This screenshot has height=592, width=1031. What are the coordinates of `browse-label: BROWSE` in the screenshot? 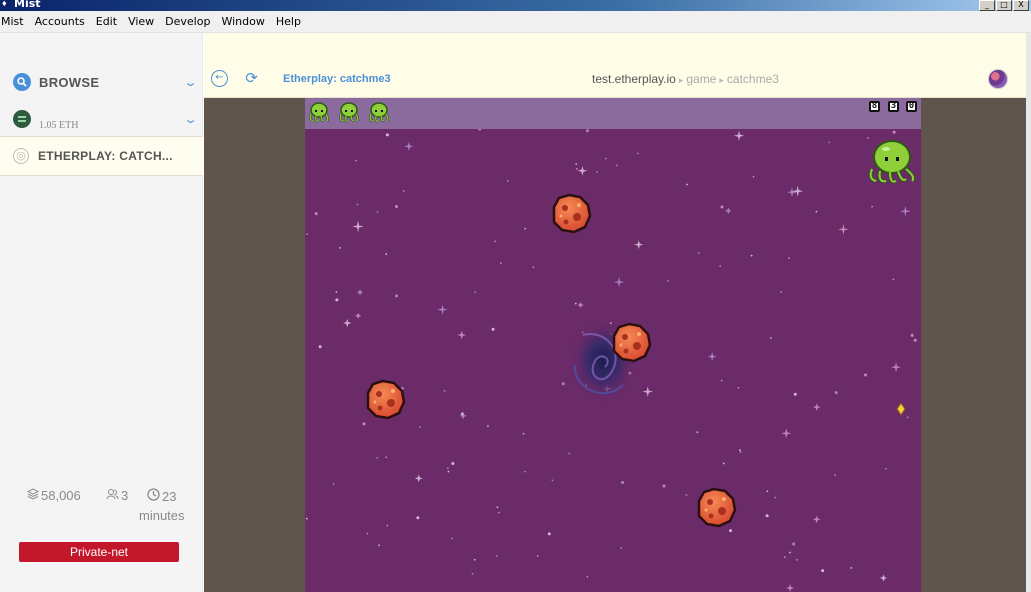 It's located at (69, 82).